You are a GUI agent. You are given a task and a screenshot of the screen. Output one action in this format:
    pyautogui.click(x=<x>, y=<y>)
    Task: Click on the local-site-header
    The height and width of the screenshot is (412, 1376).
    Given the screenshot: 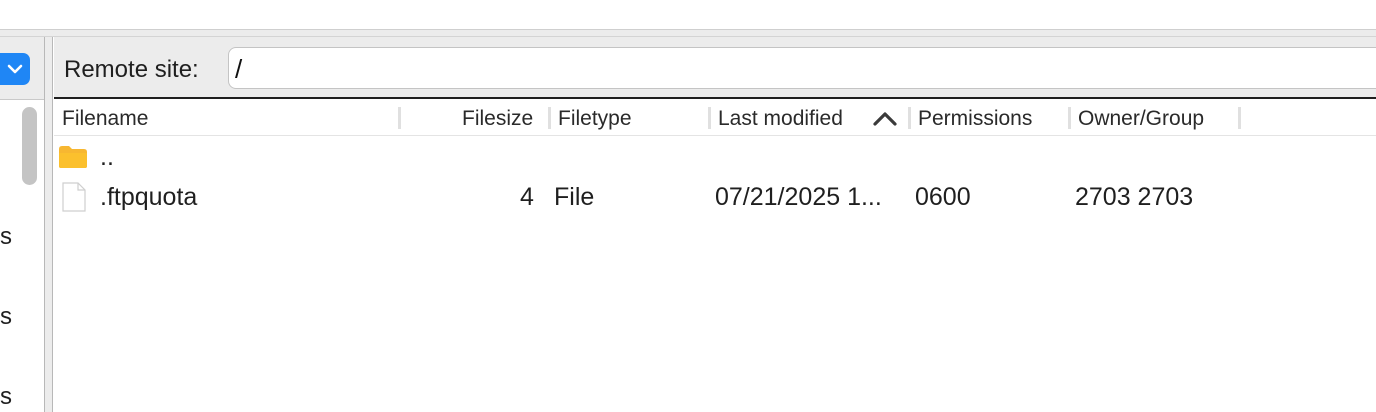 What is the action you would take?
    pyautogui.click(x=22, y=68)
    